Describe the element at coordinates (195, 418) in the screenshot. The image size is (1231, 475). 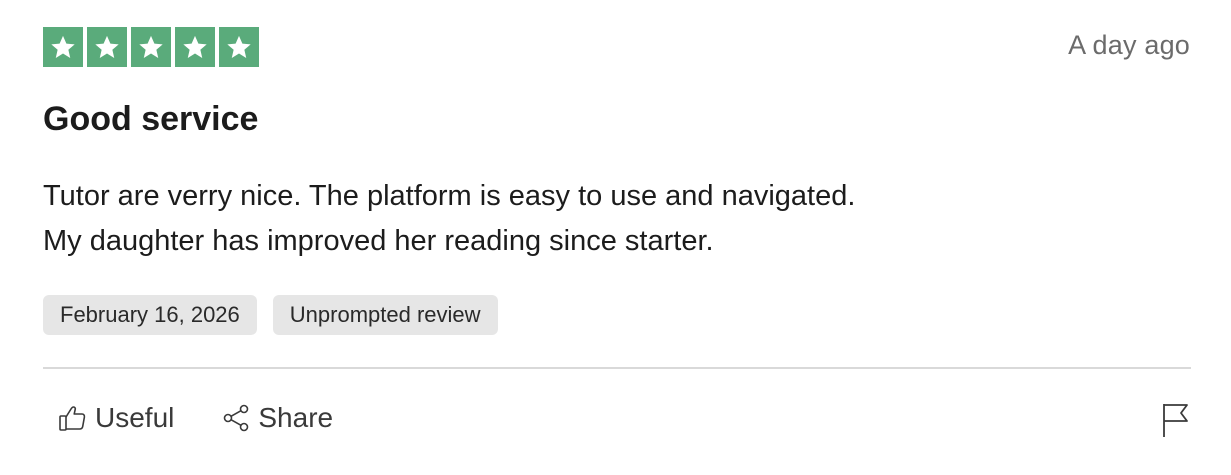
I see `review-actions: Useful Share` at that location.